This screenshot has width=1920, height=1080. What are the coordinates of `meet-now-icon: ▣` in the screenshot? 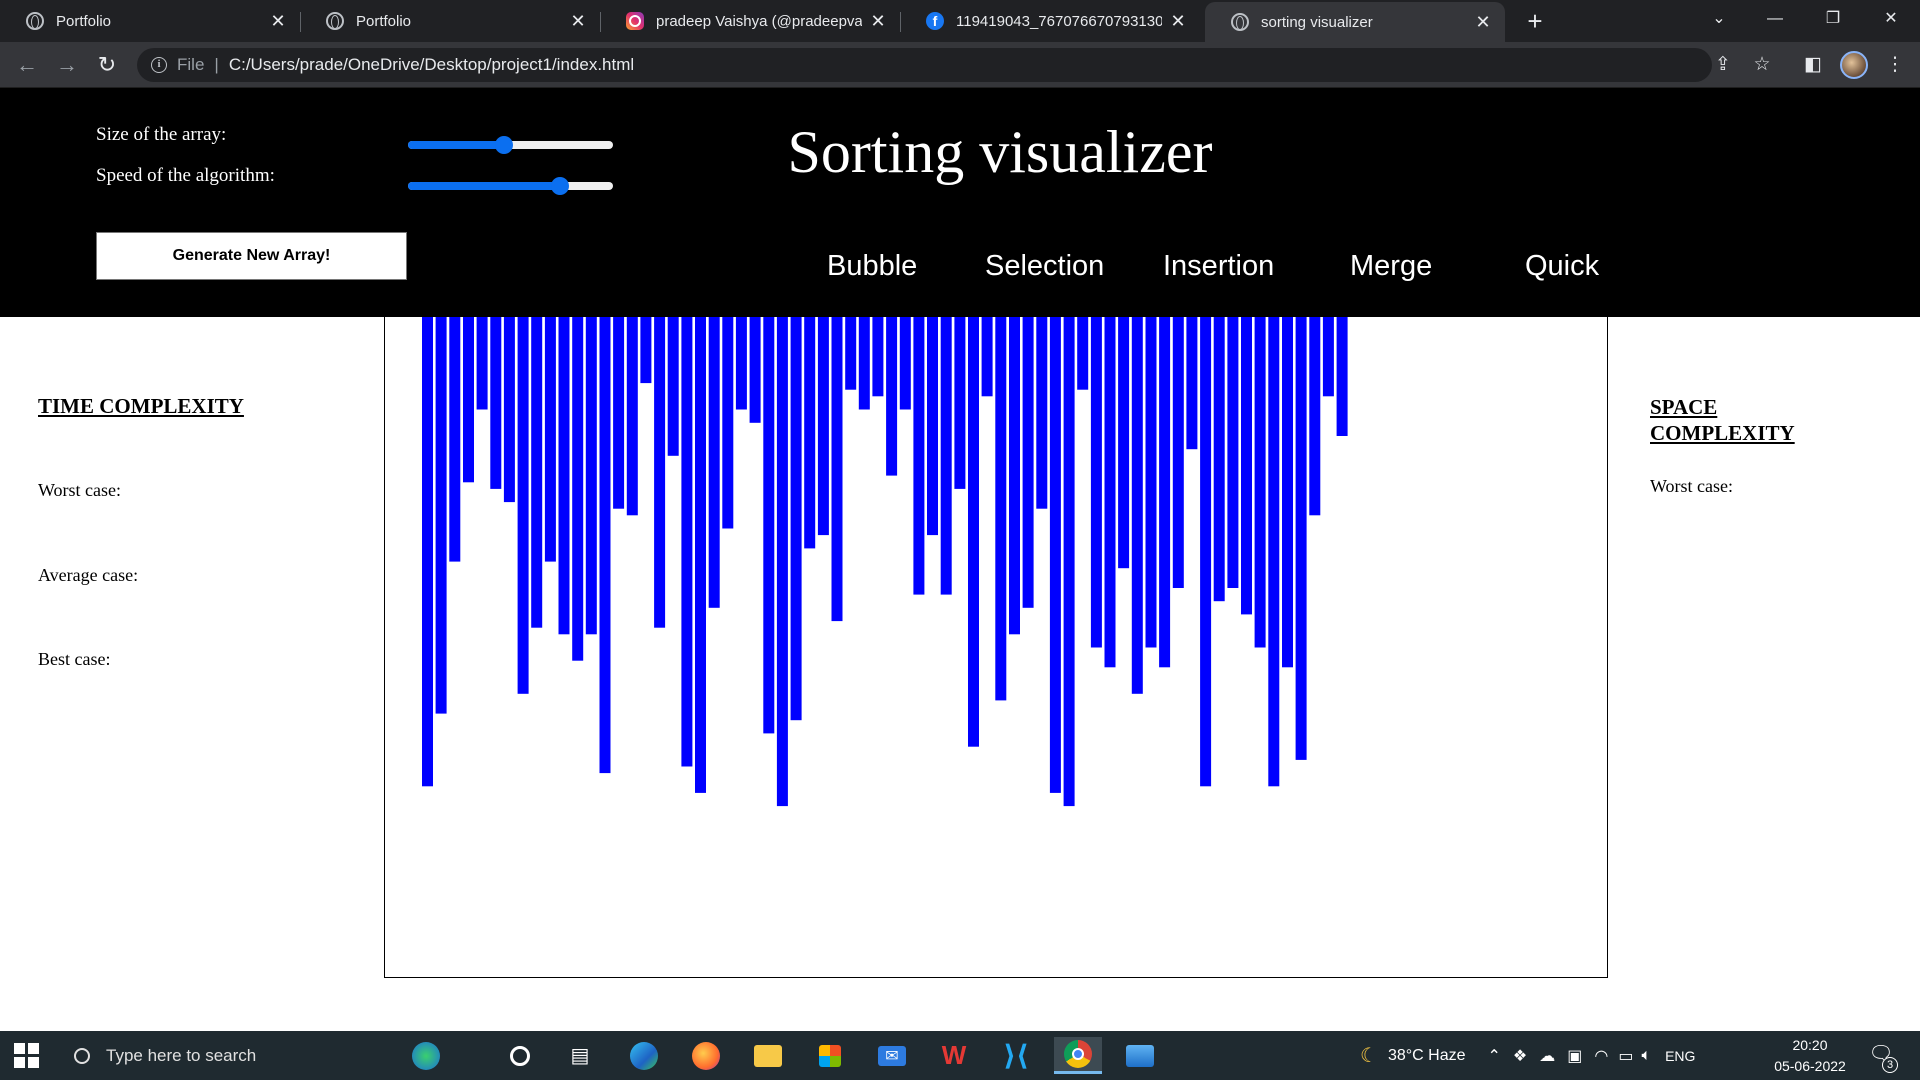 It's located at (1574, 1056).